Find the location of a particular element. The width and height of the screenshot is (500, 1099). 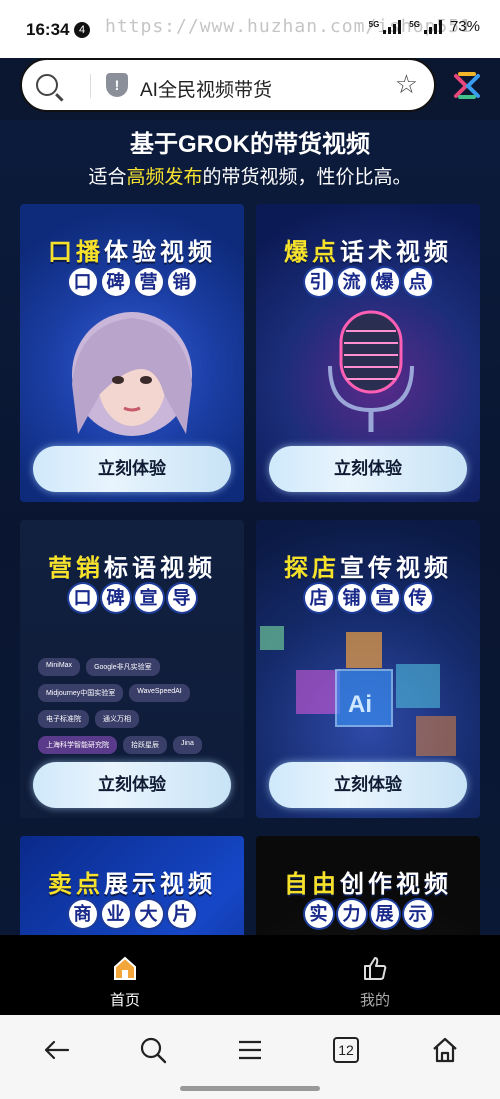

card-tags: 店铺宣传 is located at coordinates (368, 598).